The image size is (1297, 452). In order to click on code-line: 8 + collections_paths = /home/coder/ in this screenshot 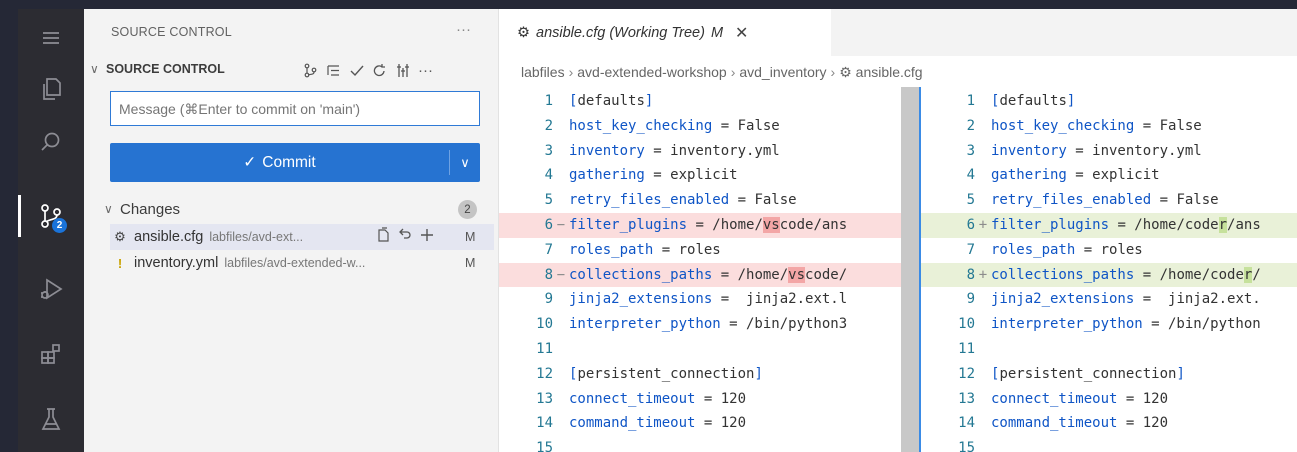, I will do `click(1109, 275)`.